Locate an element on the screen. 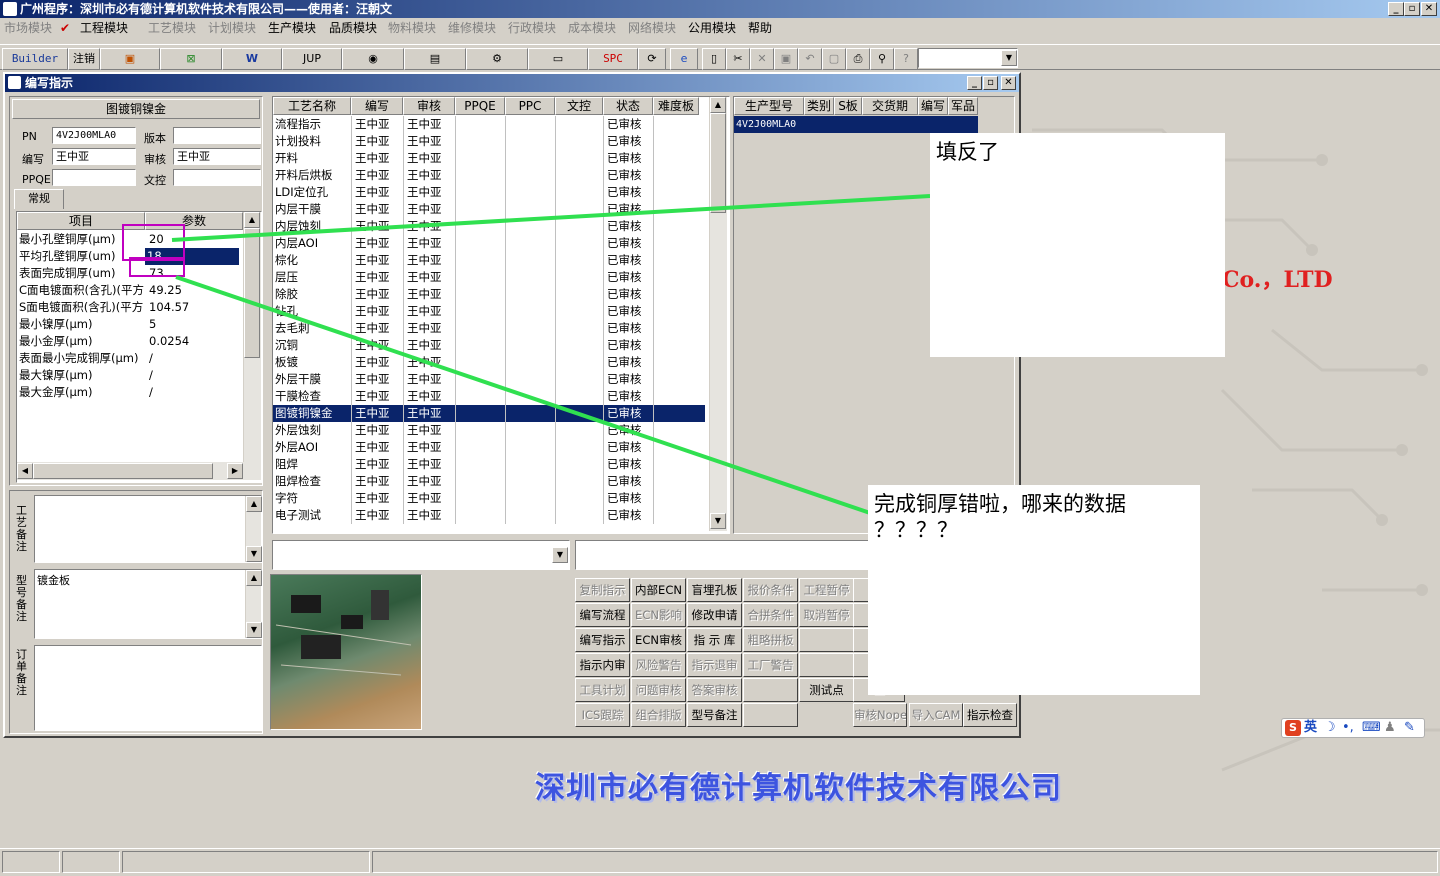  cut-icon: ✂ is located at coordinates (738, 59).